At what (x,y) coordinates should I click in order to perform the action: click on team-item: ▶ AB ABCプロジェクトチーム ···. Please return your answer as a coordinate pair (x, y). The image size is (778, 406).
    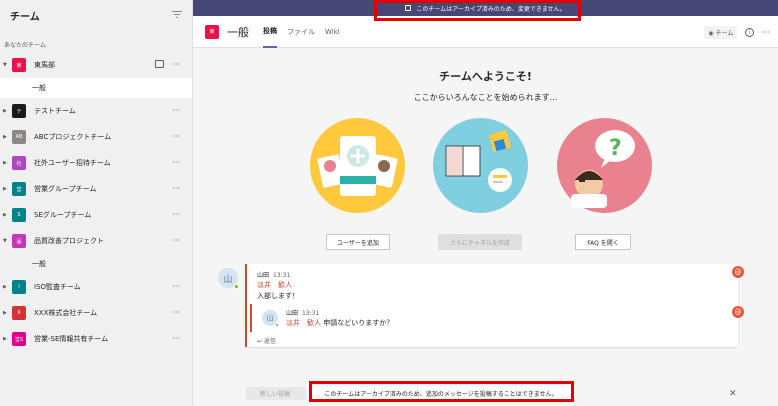
    Looking at the image, I should click on (96, 137).